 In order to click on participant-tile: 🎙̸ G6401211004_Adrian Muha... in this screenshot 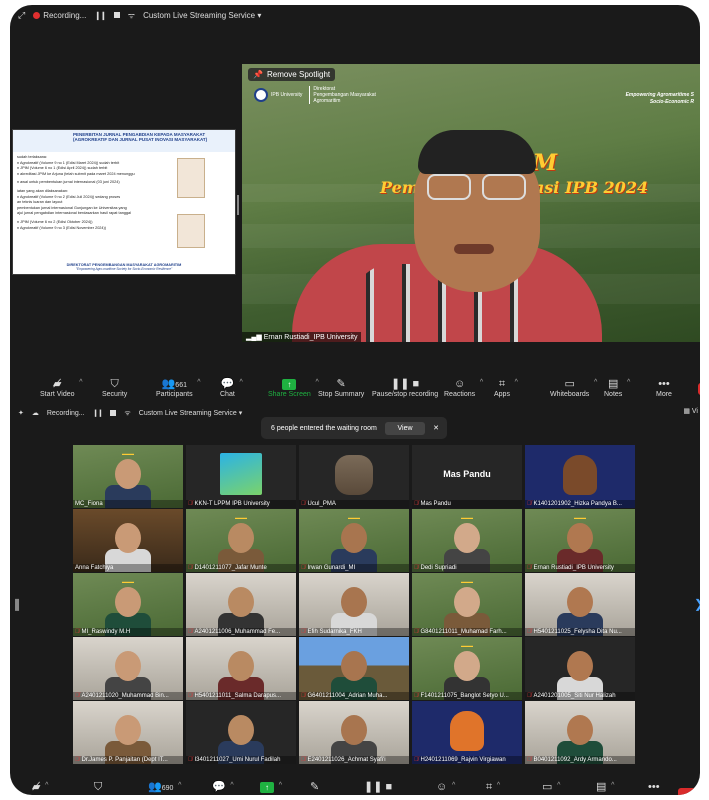, I will do `click(354, 668)`.